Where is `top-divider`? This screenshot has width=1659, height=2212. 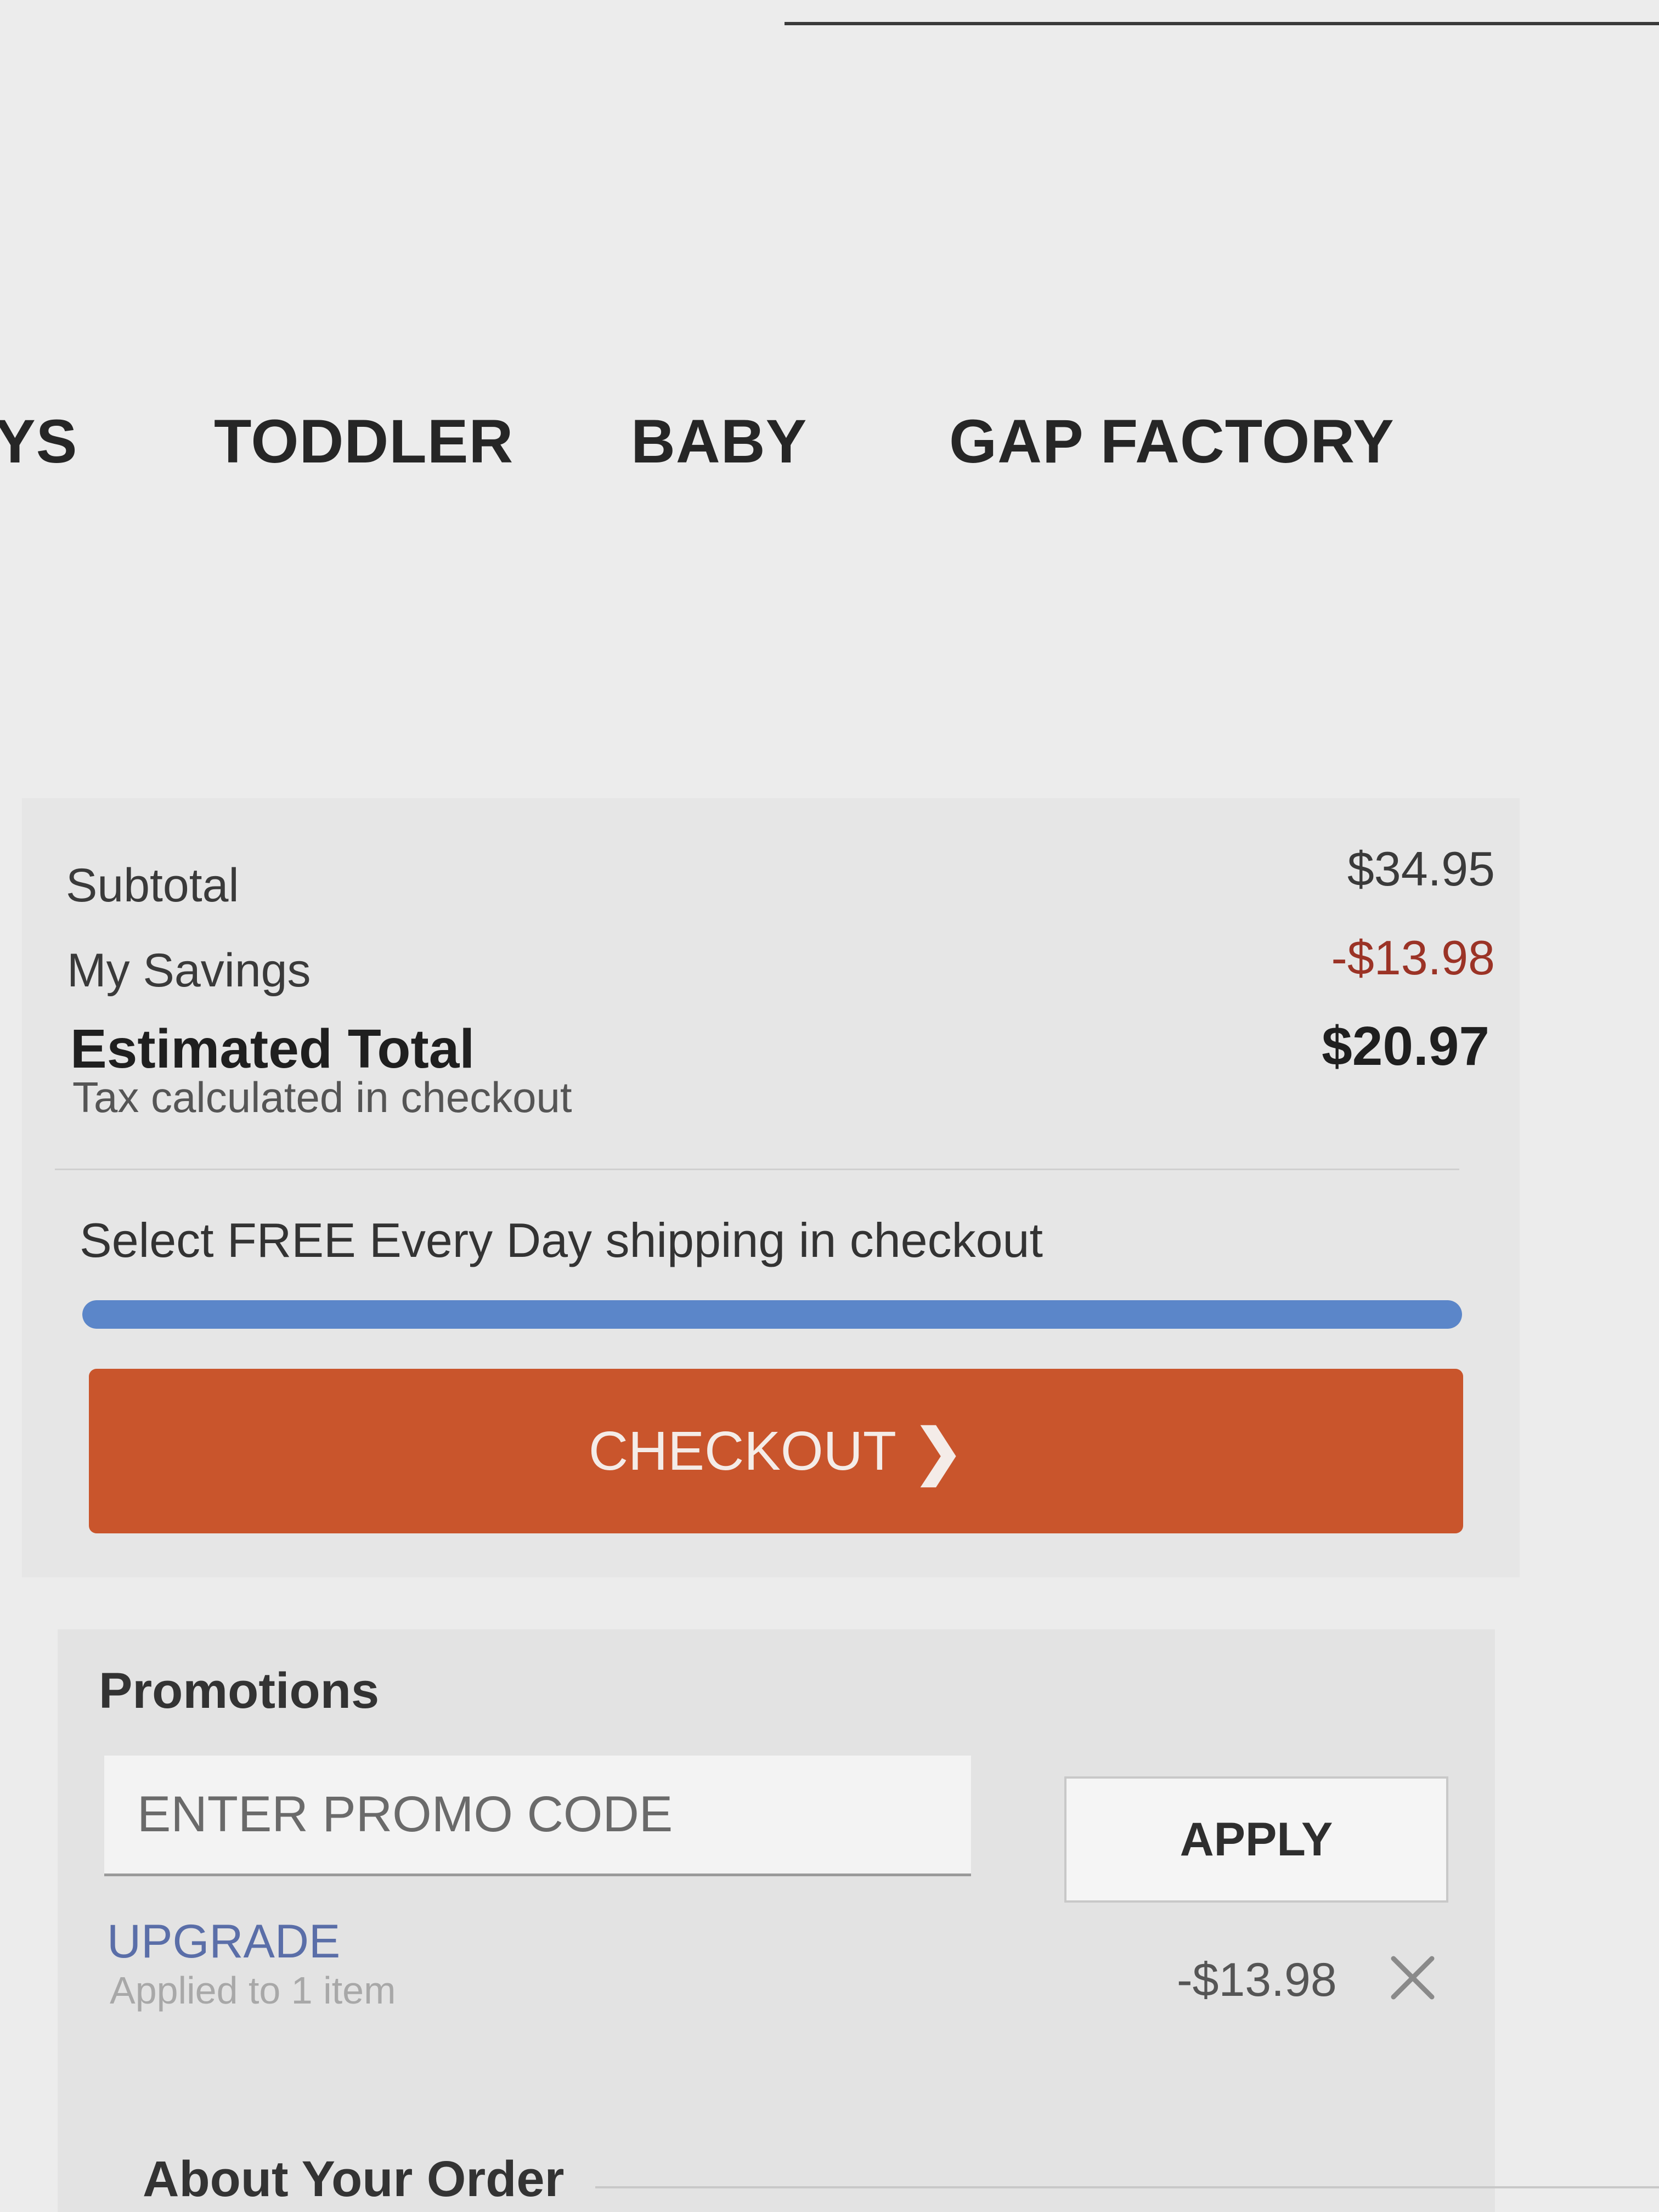
top-divider is located at coordinates (1222, 24).